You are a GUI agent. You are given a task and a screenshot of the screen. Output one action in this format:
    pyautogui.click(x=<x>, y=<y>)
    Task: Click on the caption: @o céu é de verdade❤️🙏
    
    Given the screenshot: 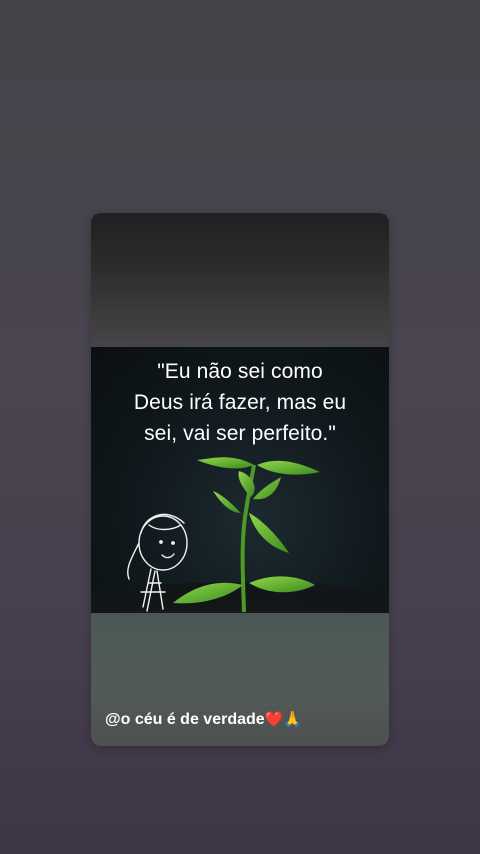 What is the action you would take?
    pyautogui.click(x=203, y=719)
    